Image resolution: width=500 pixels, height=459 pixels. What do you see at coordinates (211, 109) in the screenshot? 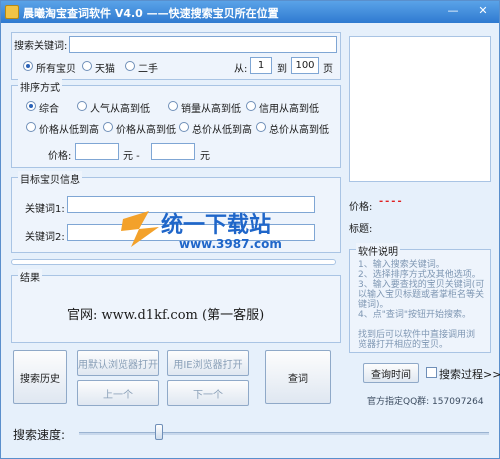
I see `sort-sales-label: 销量从高到低` at bounding box center [211, 109].